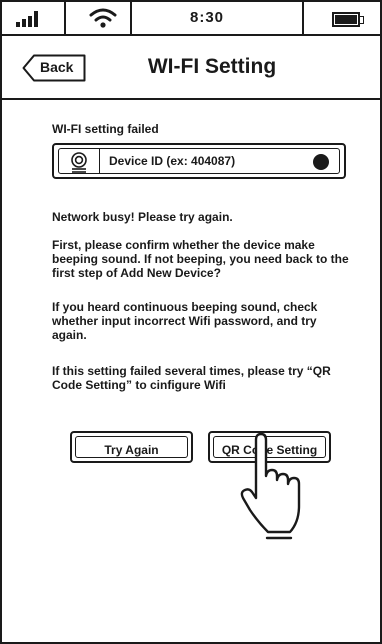 The width and height of the screenshot is (382, 644). What do you see at coordinates (142, 217) in the screenshot?
I see `message-busy: Network busy! Please try again.` at bounding box center [142, 217].